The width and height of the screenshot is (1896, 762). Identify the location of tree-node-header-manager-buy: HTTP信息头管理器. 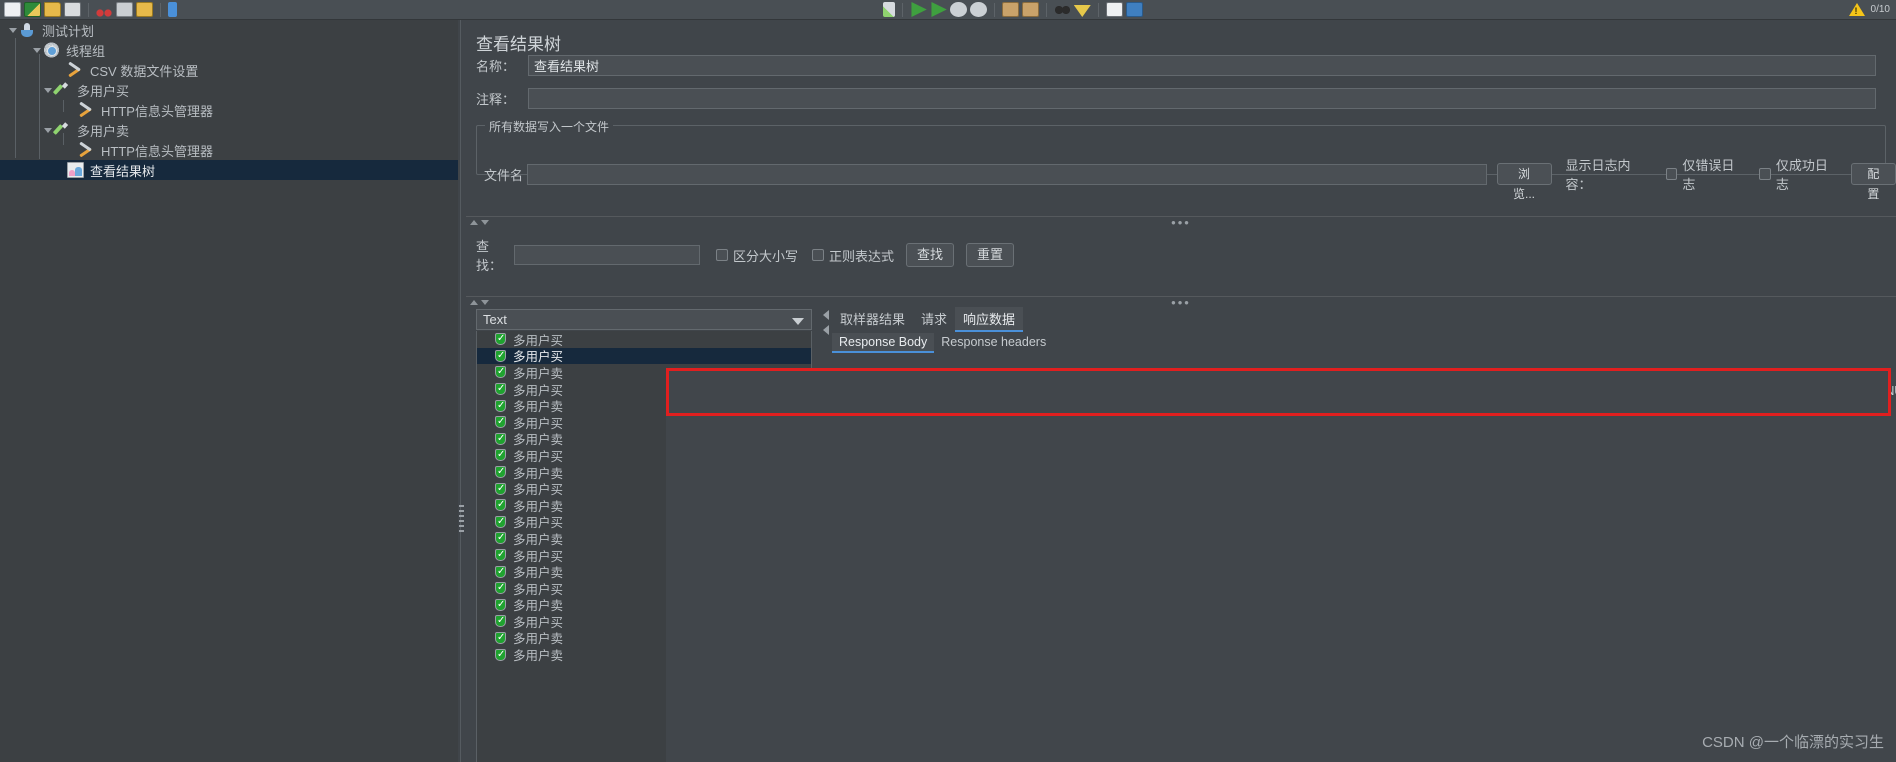
(229, 110).